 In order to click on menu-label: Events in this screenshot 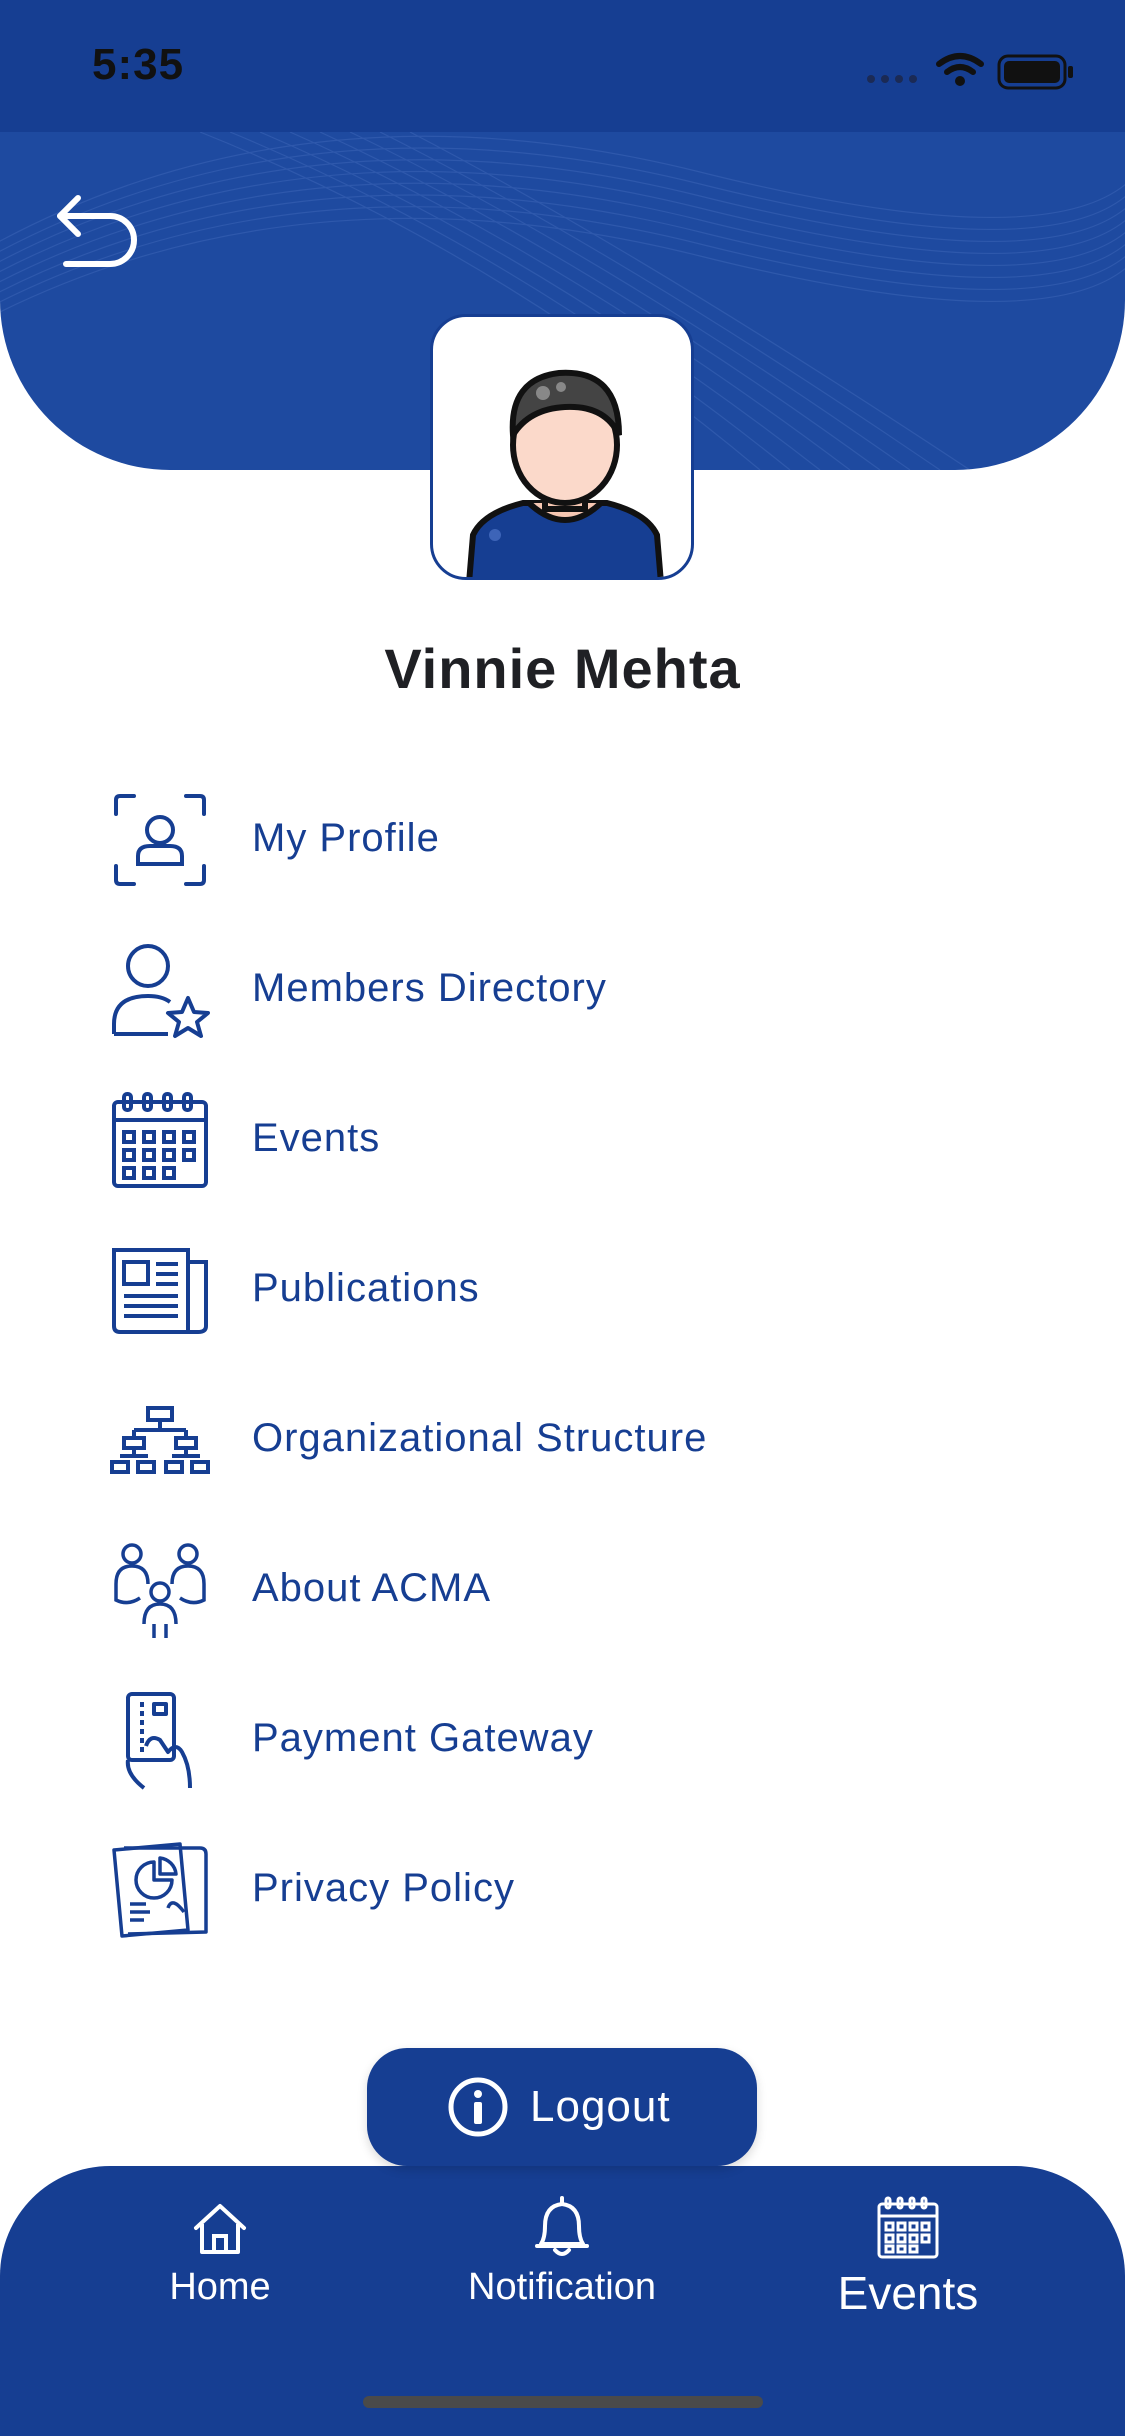, I will do `click(316, 1138)`.